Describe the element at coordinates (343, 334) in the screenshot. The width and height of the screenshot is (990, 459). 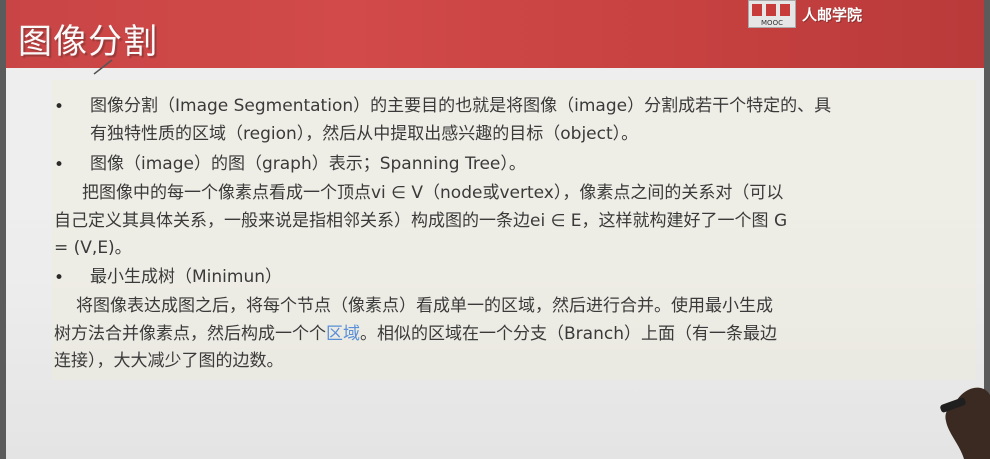
I see `region-term-link: 区域` at that location.